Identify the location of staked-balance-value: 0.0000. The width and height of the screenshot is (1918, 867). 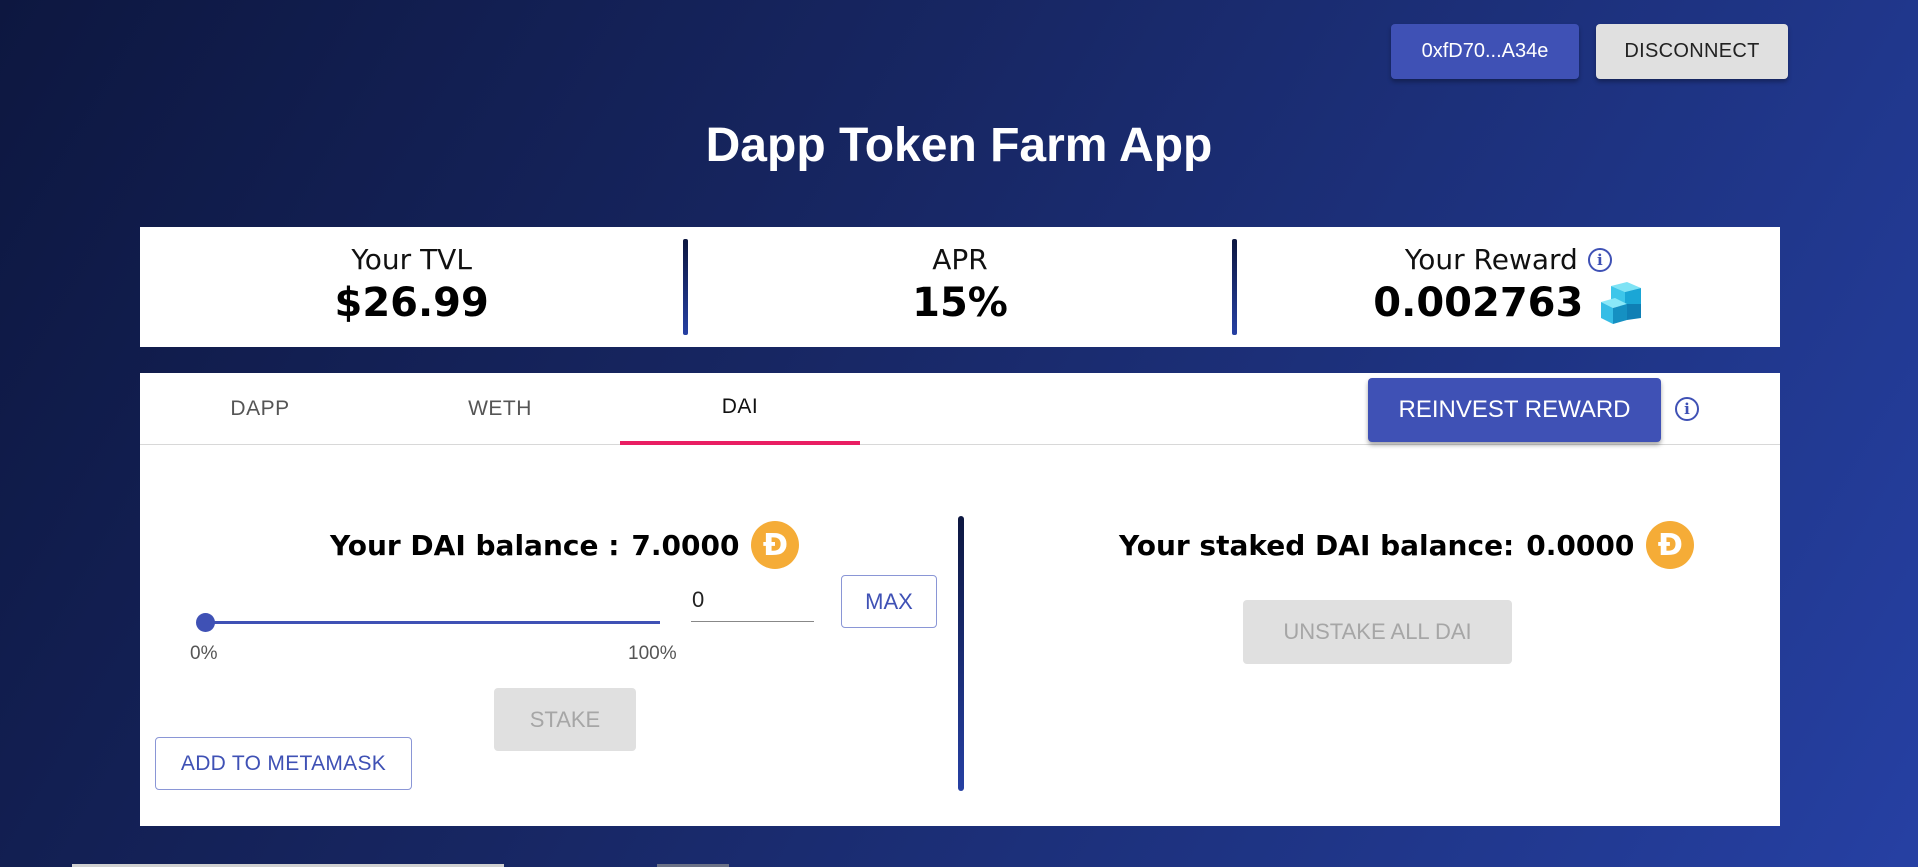
(1580, 545).